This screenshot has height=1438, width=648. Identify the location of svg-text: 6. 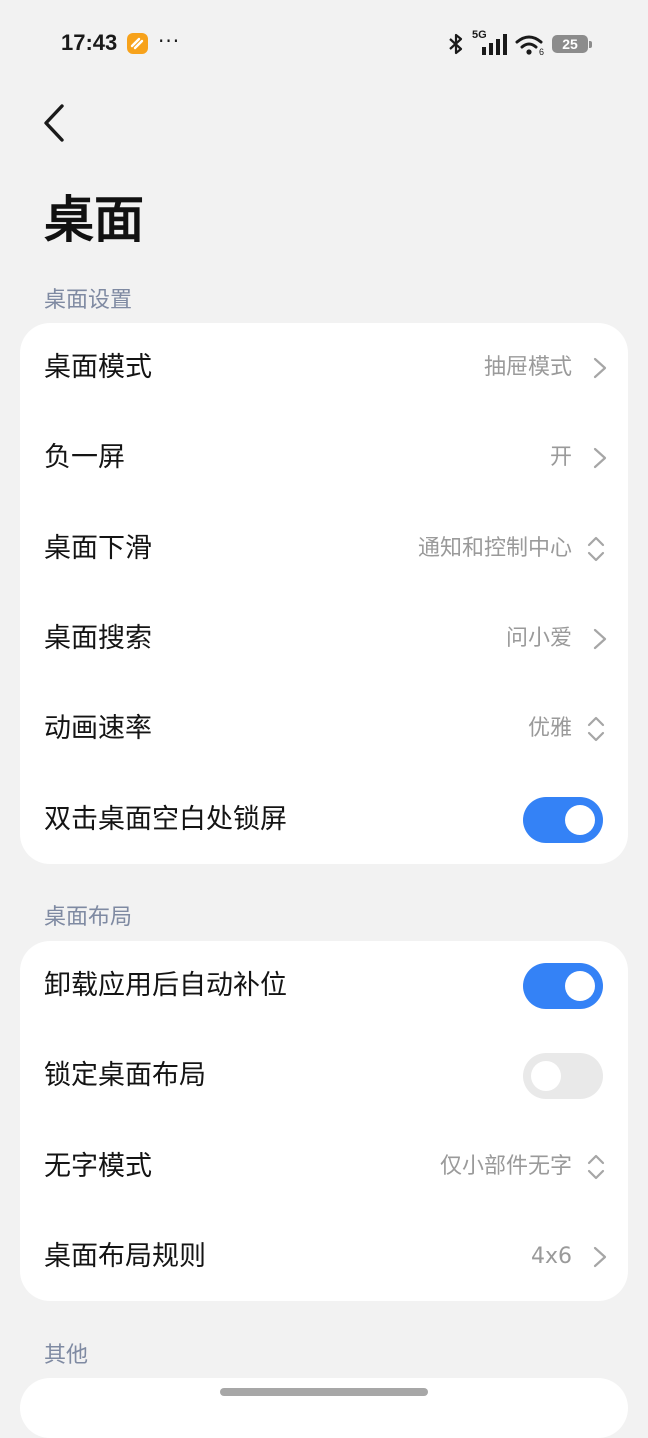
(541, 51).